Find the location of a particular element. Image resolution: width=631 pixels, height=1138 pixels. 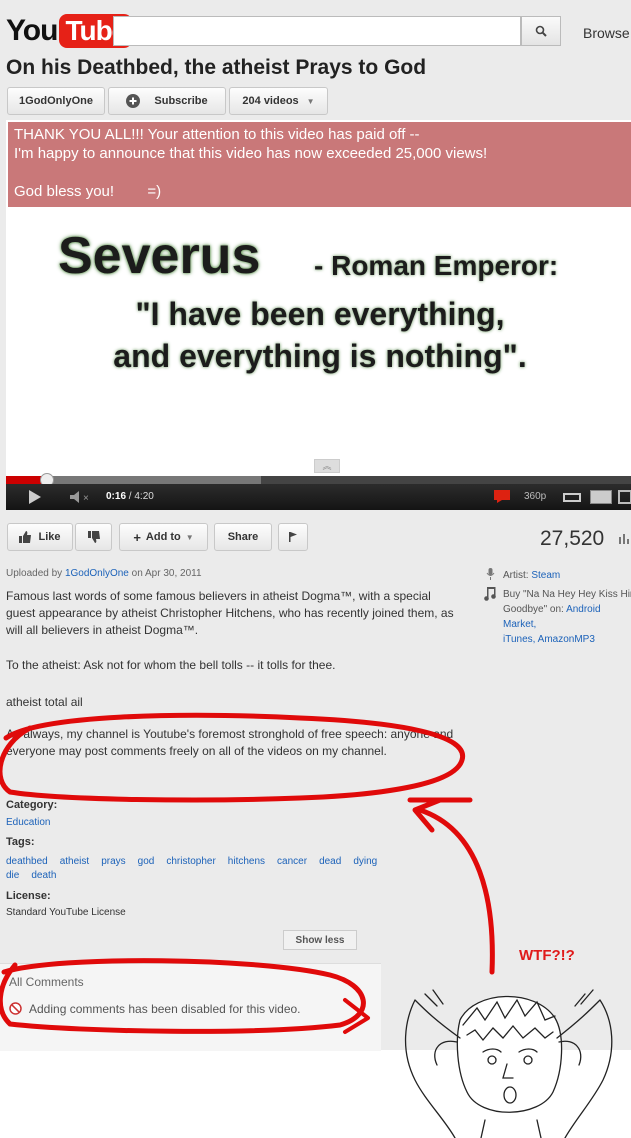

confused-face-meme-image is located at coordinates (508, 1063).